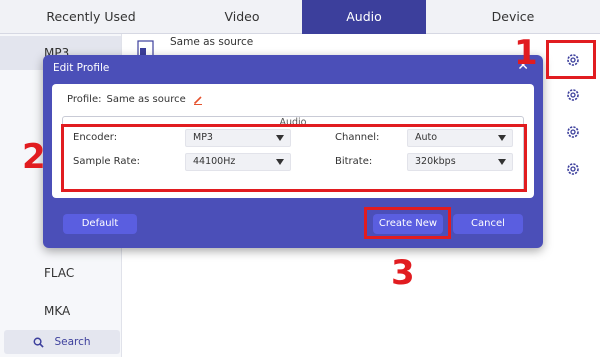  Describe the element at coordinates (60, 273) in the screenshot. I see `sidebar-item-flac: FLAC` at that location.